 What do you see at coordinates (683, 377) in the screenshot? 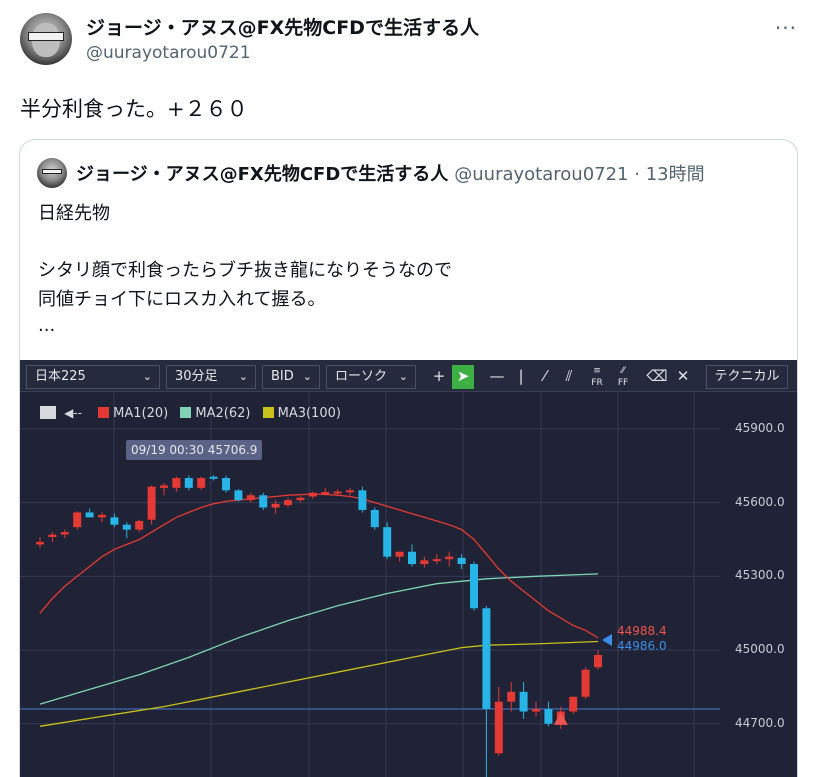
I see `clear-all-icon: ✕` at bounding box center [683, 377].